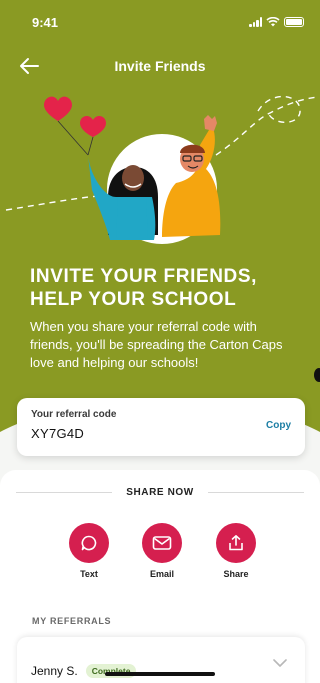 This screenshot has width=320, height=683. I want to click on status-time: 9:41, so click(45, 22).